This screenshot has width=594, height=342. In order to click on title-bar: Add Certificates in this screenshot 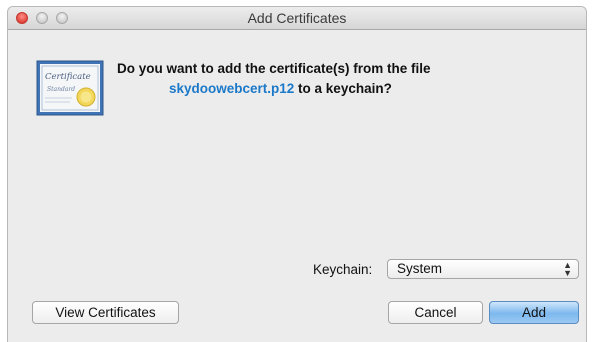, I will do `click(297, 18)`.